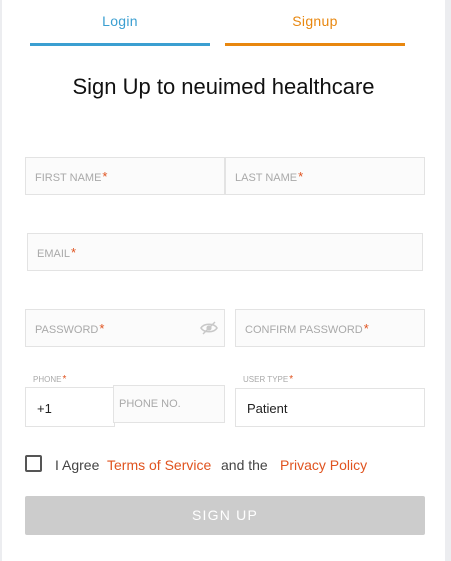 The image size is (451, 561). I want to click on sign-up-button: SIGN UP, so click(225, 515).